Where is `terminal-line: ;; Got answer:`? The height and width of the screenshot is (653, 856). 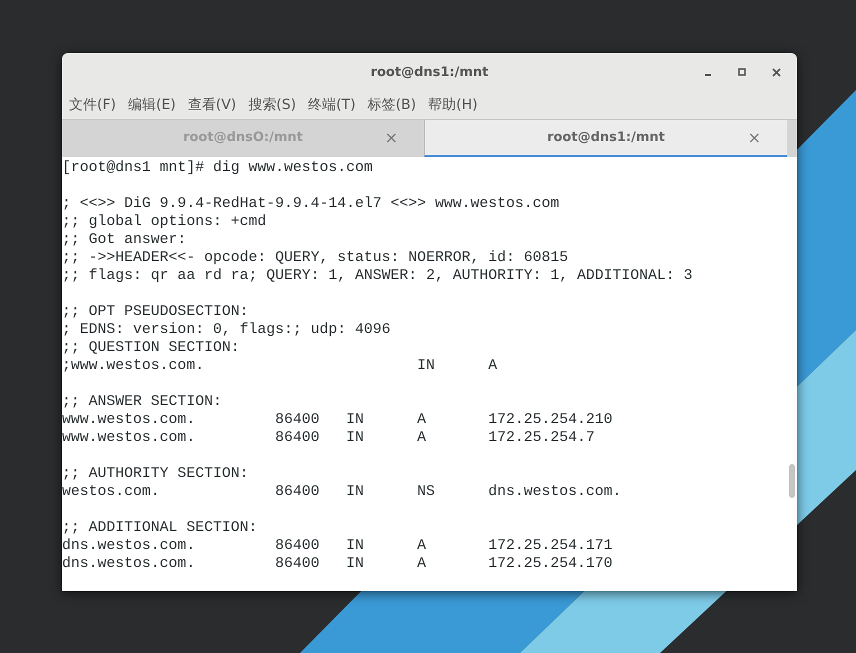 terminal-line: ;; Got answer: is located at coordinates (124, 240).